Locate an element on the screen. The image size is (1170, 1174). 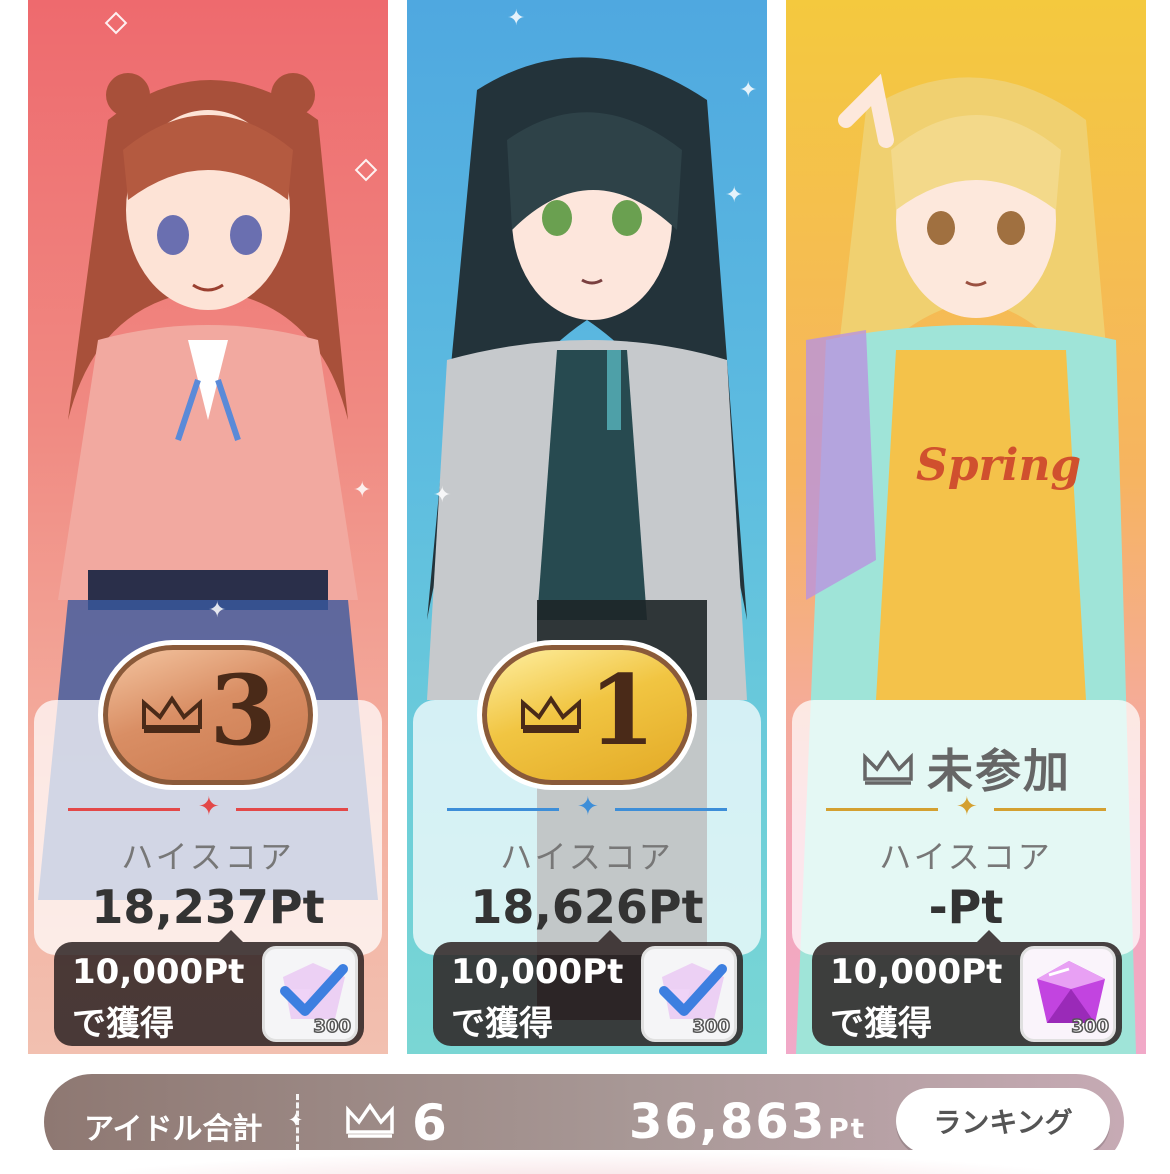
ranking-button: ランキング is located at coordinates (1003, 1121).